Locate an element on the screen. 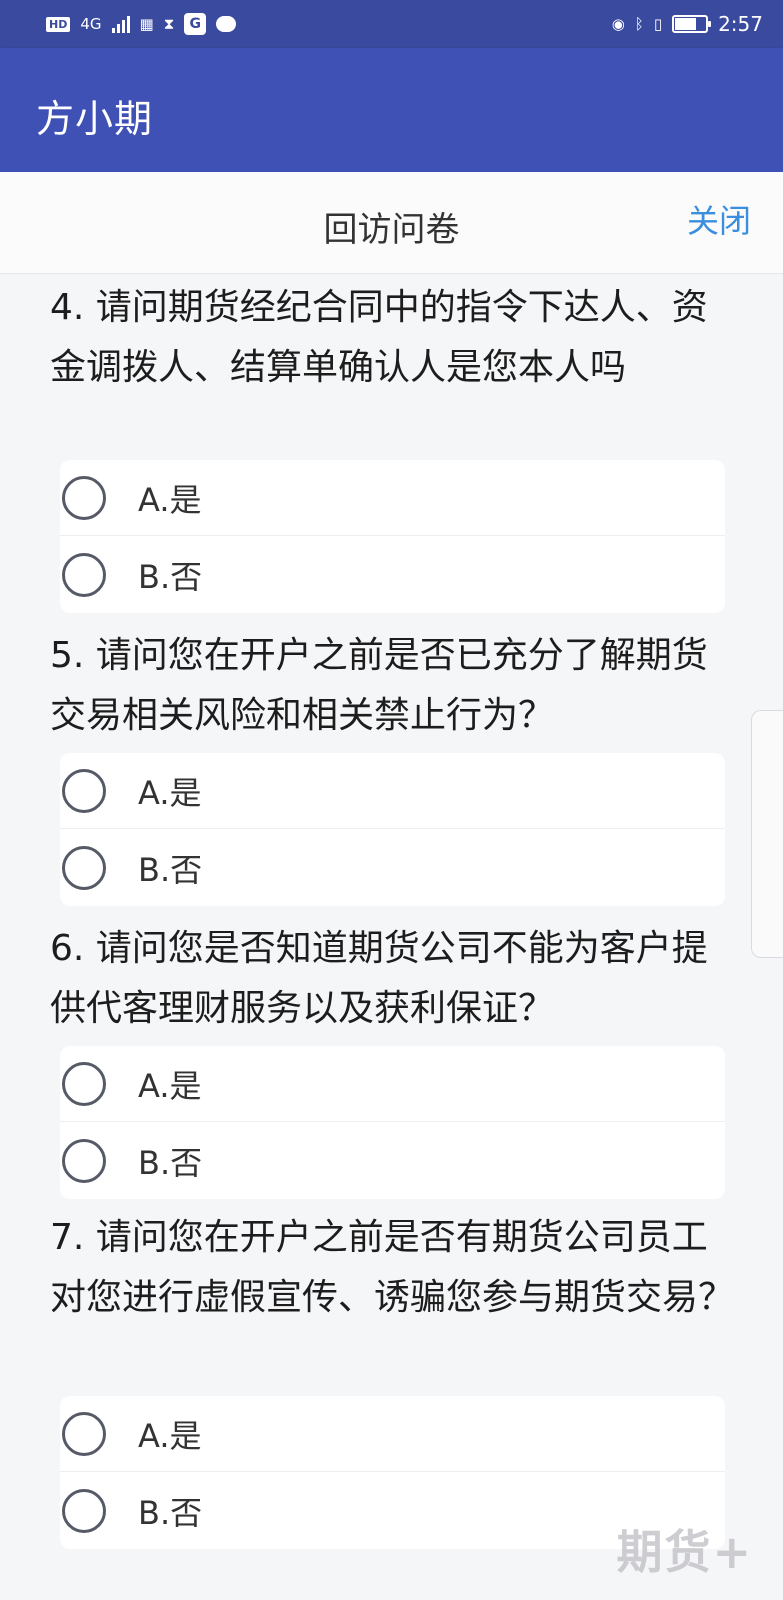  app-notification-icon: ▦ is located at coordinates (146, 23).